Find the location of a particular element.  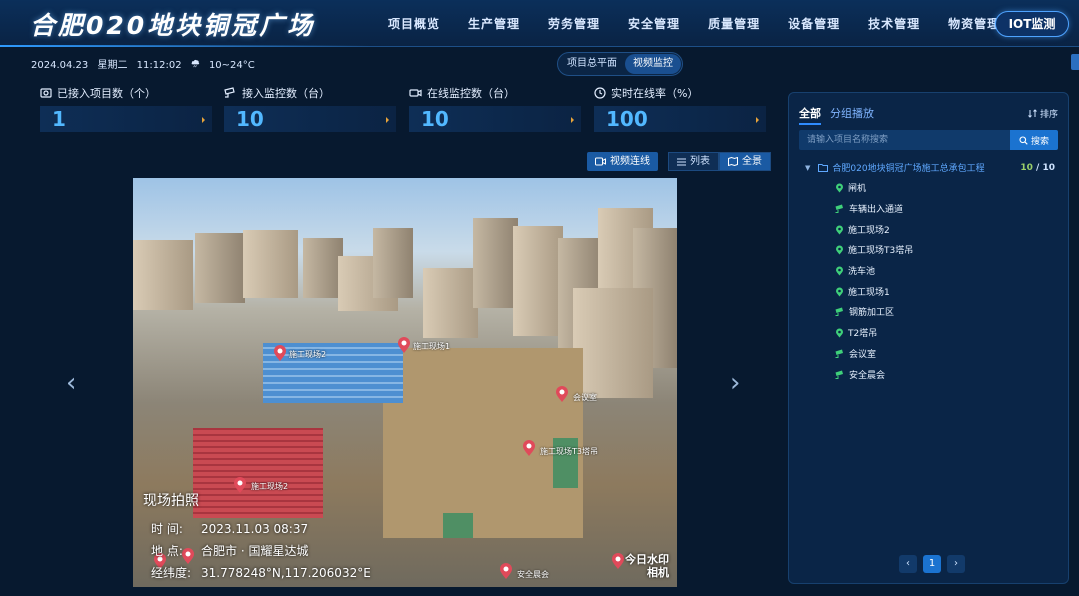

side-panel-toggle is located at coordinates (1075, 62).